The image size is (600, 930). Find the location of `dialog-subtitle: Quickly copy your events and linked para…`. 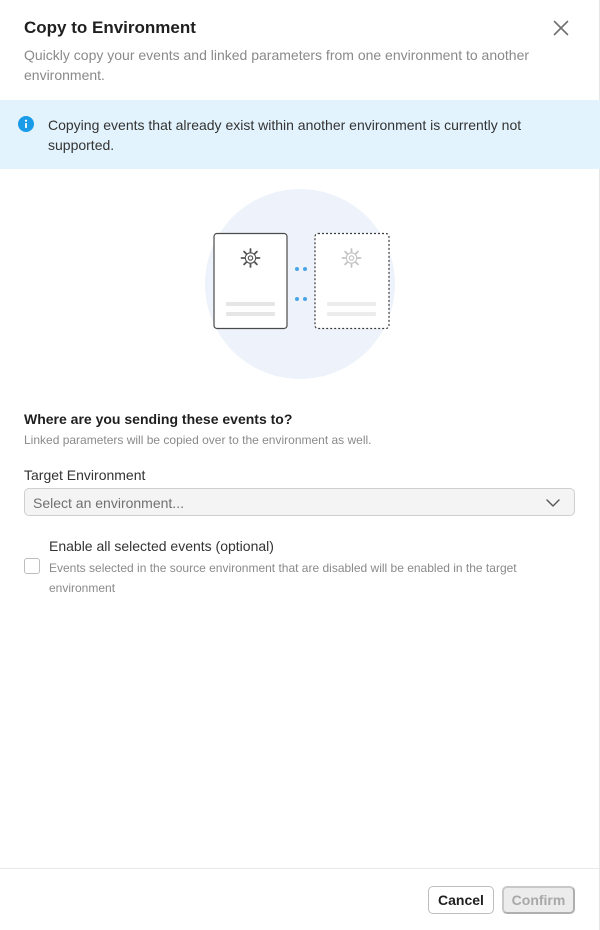

dialog-subtitle: Quickly copy your events and linked para… is located at coordinates (277, 65).